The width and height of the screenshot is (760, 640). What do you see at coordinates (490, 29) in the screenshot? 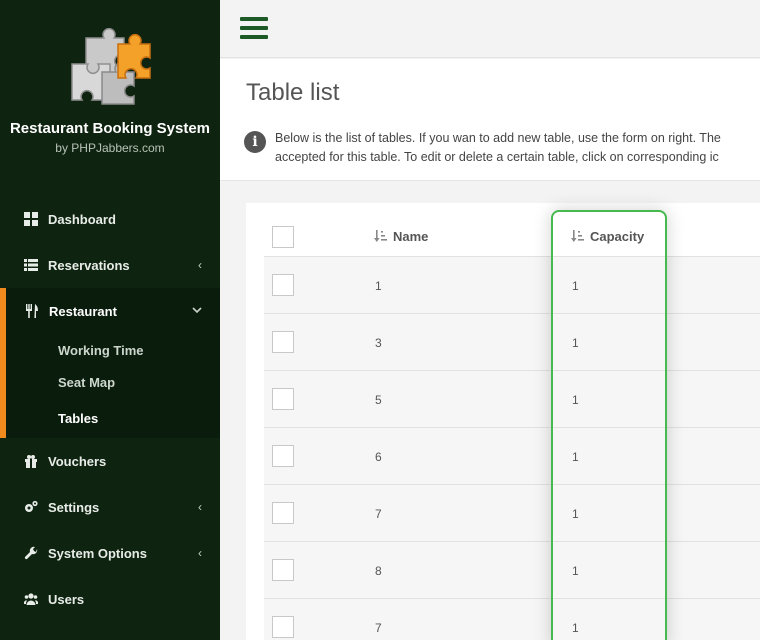
I see `topbar` at bounding box center [490, 29].